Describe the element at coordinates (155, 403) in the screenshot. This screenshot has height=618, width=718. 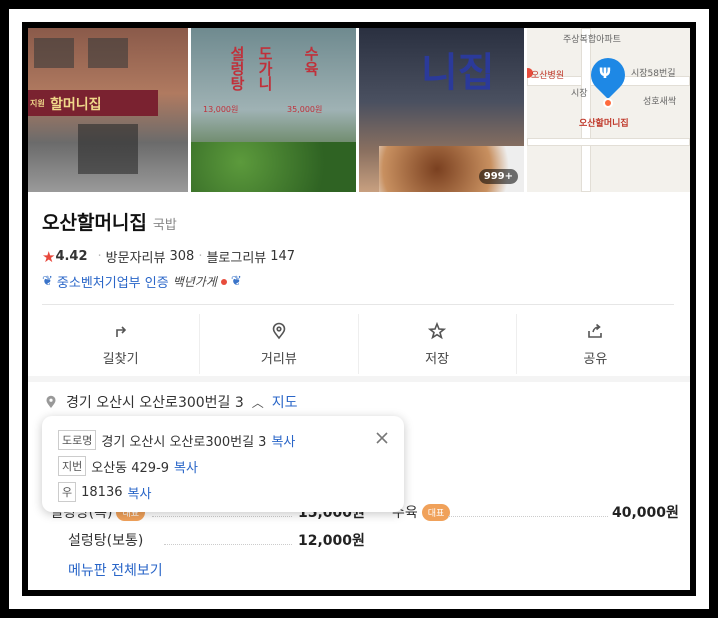
I see `address-text: 경기 오산시 오산로300번길 3` at that location.